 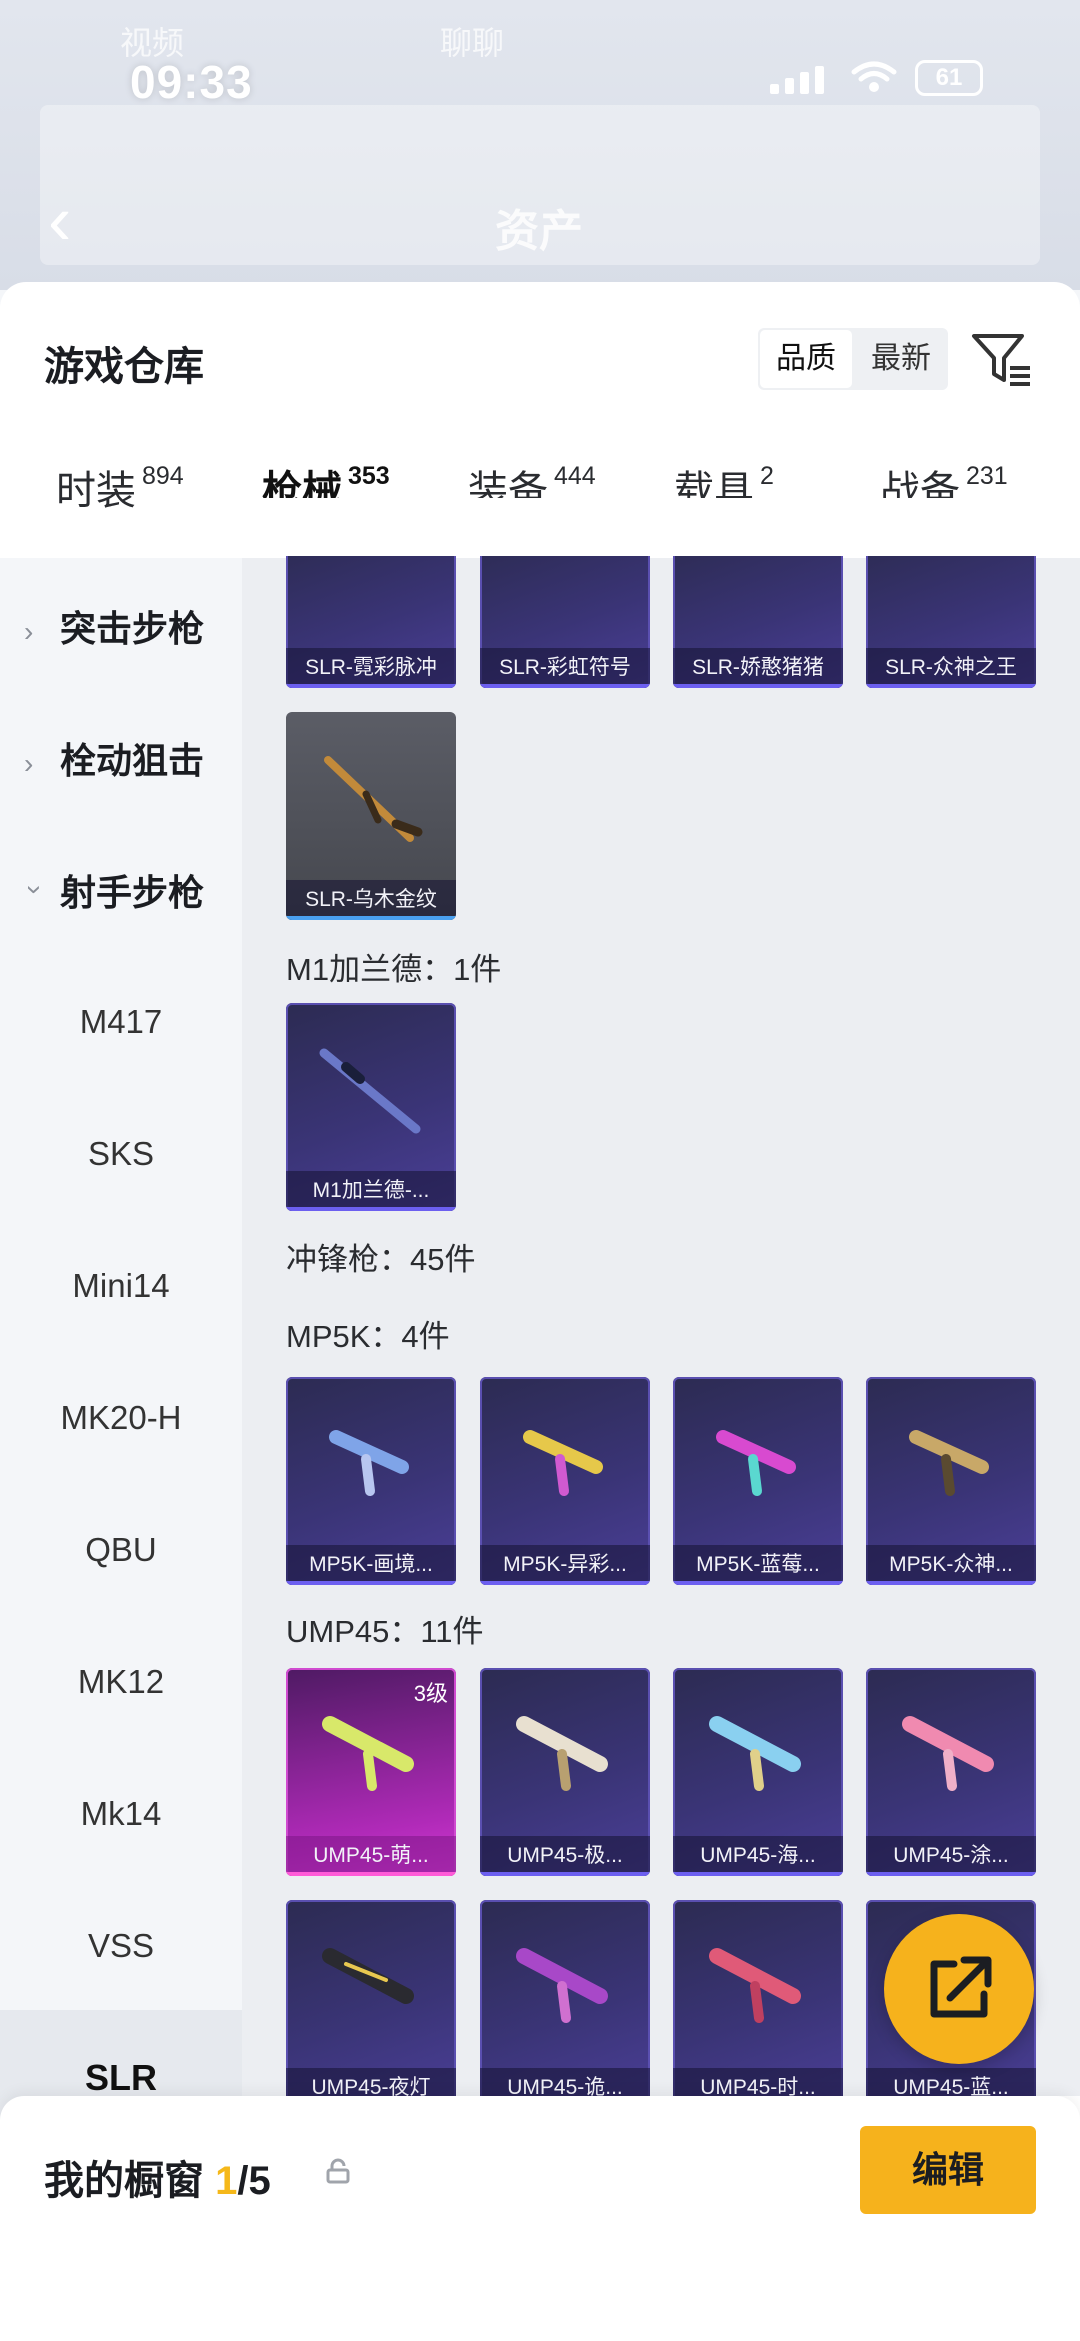 I want to click on sidebar-item-vss: VSS, so click(x=121, y=1946).